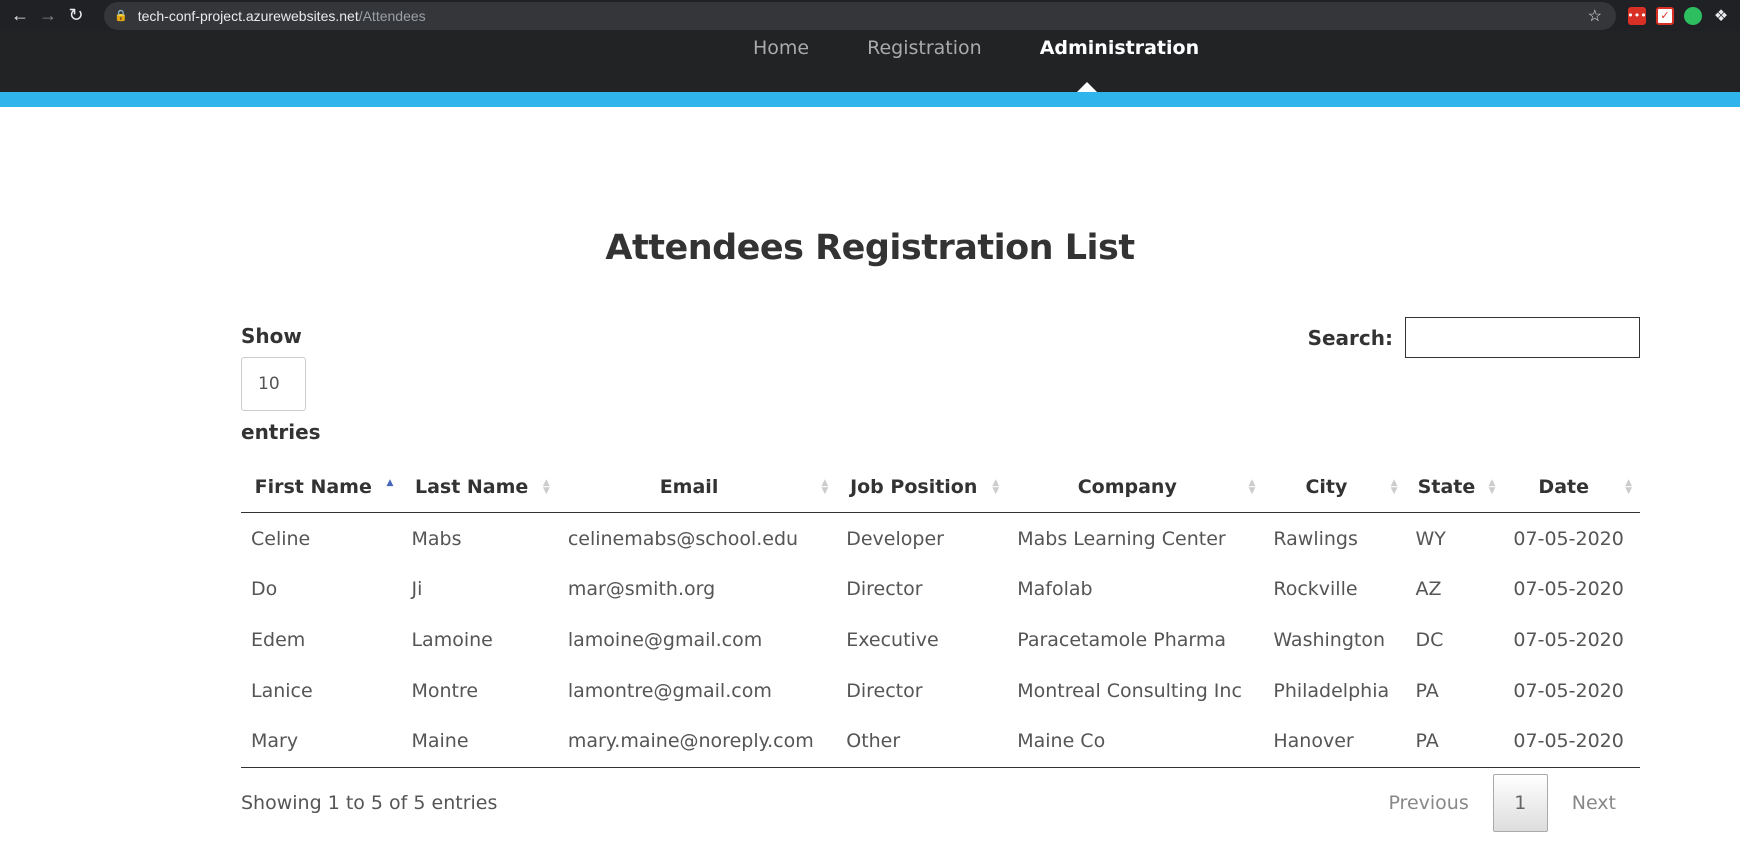 The image size is (1740, 852). What do you see at coordinates (1520, 803) in the screenshot?
I see `page-1-button: 1` at bounding box center [1520, 803].